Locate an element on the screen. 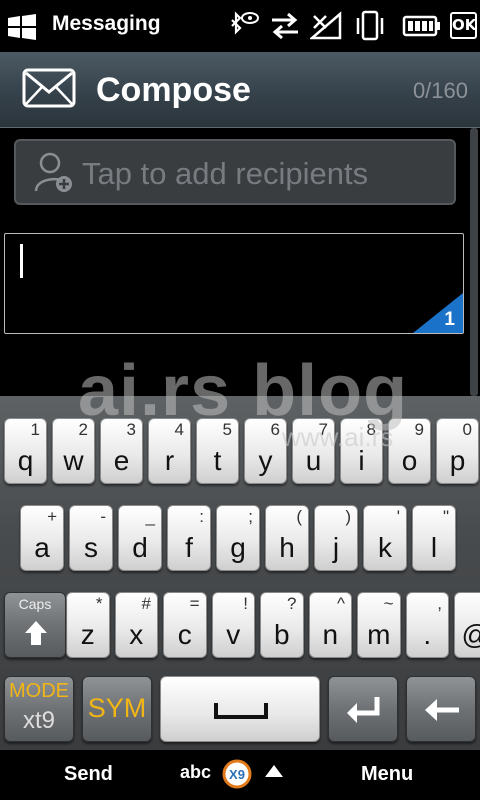  xt9-logo-icon: X9 is located at coordinates (237, 774).